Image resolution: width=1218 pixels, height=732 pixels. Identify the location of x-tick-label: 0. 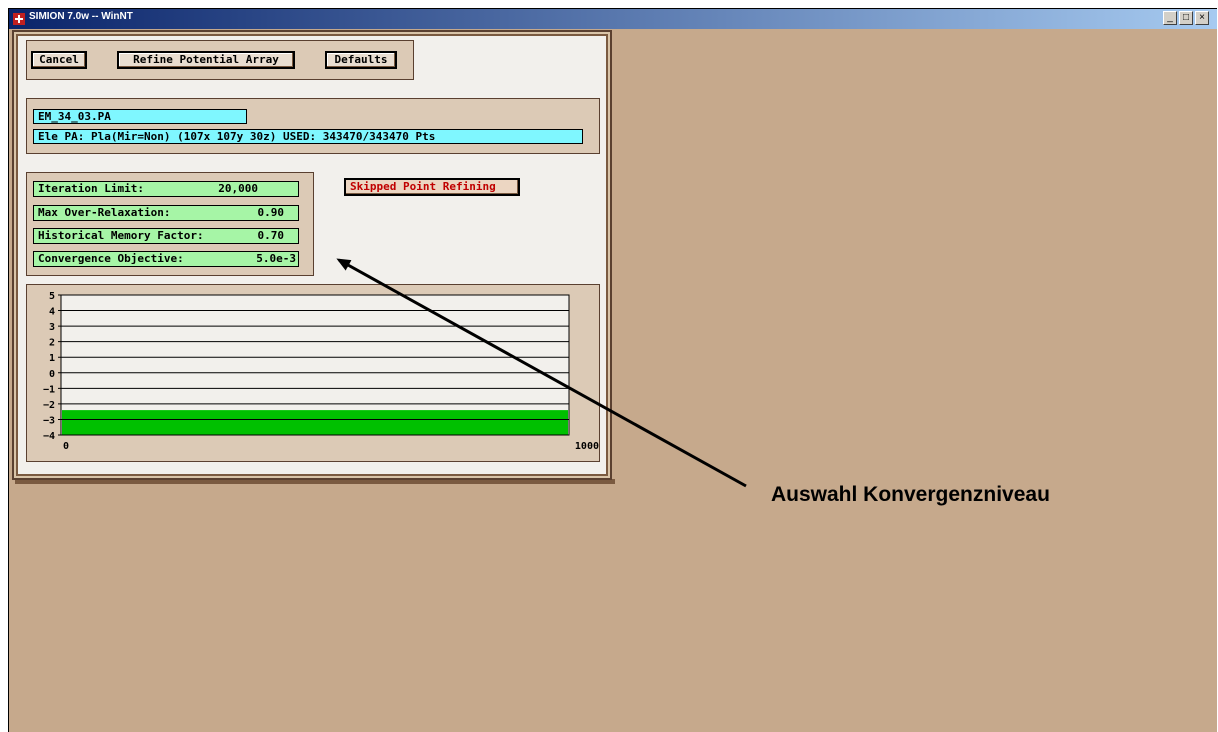
(66, 446).